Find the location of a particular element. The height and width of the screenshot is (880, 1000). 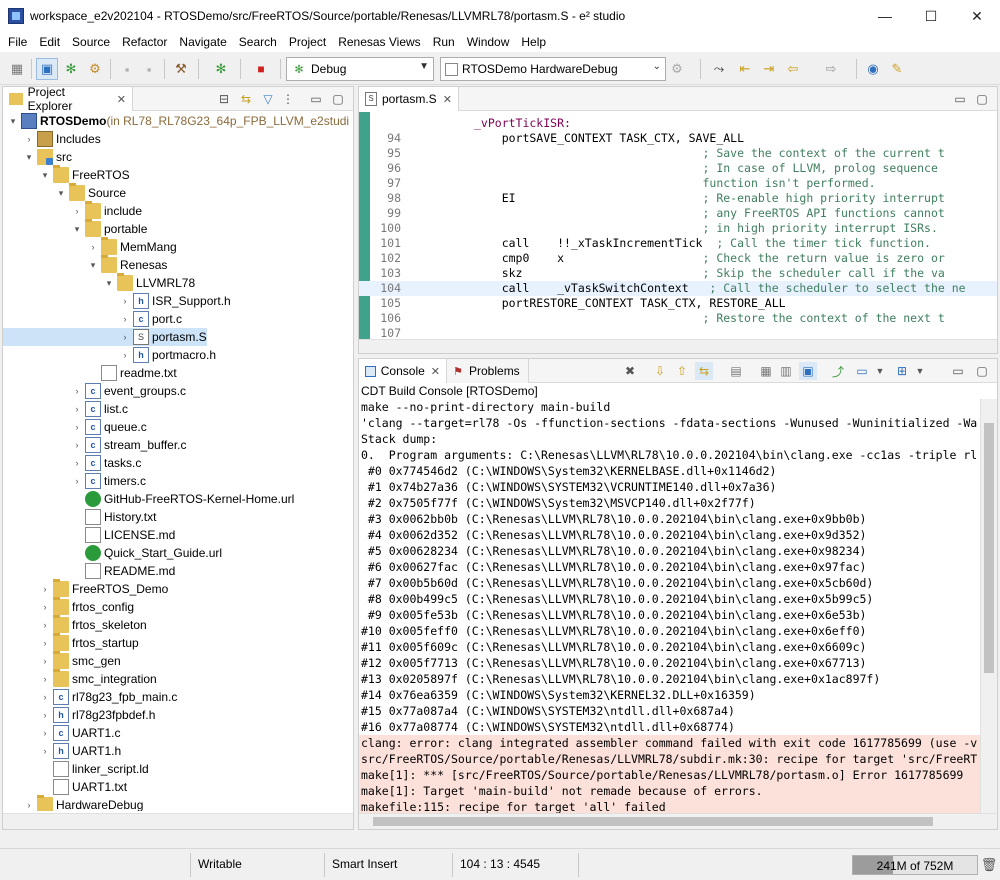

menu-help: Help is located at coordinates (533, 42).